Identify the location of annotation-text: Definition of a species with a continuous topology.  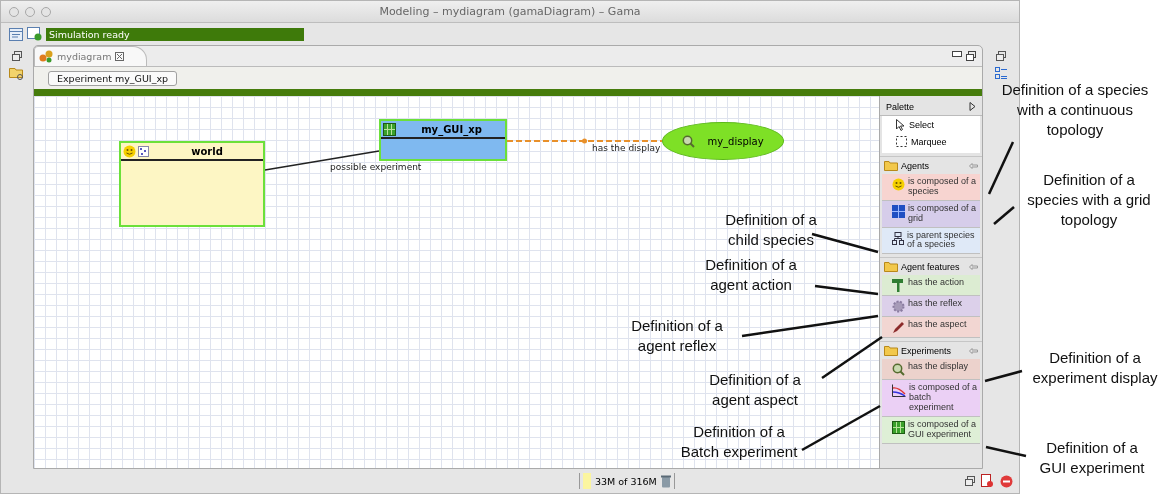
(1075, 110).